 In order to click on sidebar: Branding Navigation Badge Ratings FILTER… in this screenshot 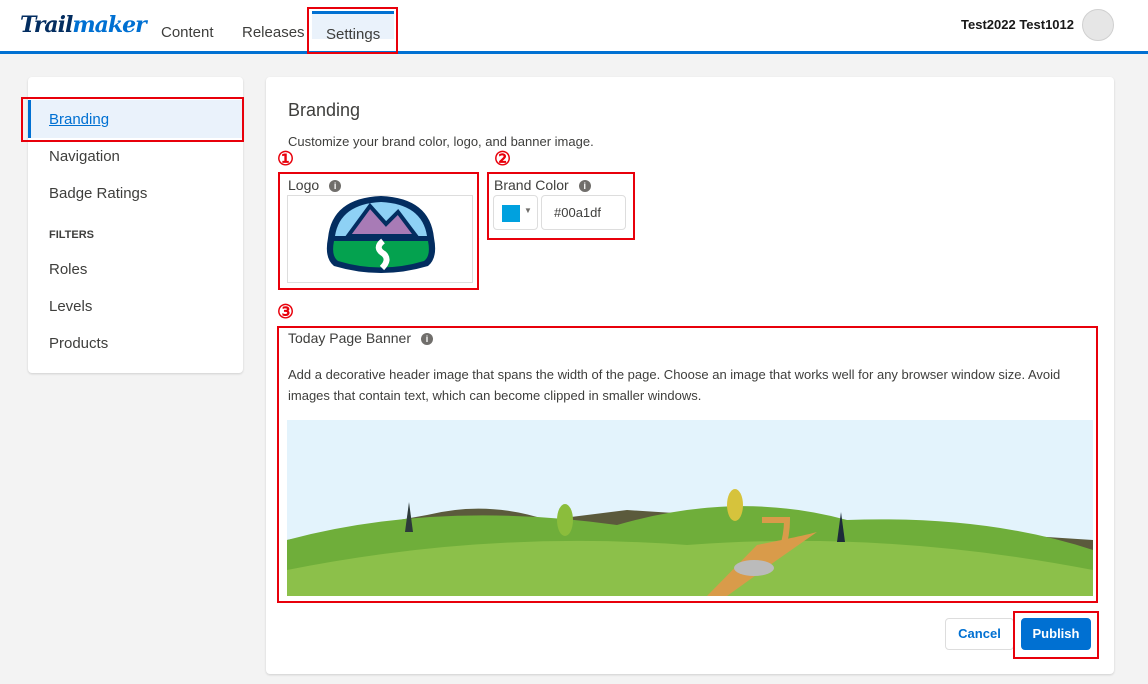, I will do `click(135, 225)`.